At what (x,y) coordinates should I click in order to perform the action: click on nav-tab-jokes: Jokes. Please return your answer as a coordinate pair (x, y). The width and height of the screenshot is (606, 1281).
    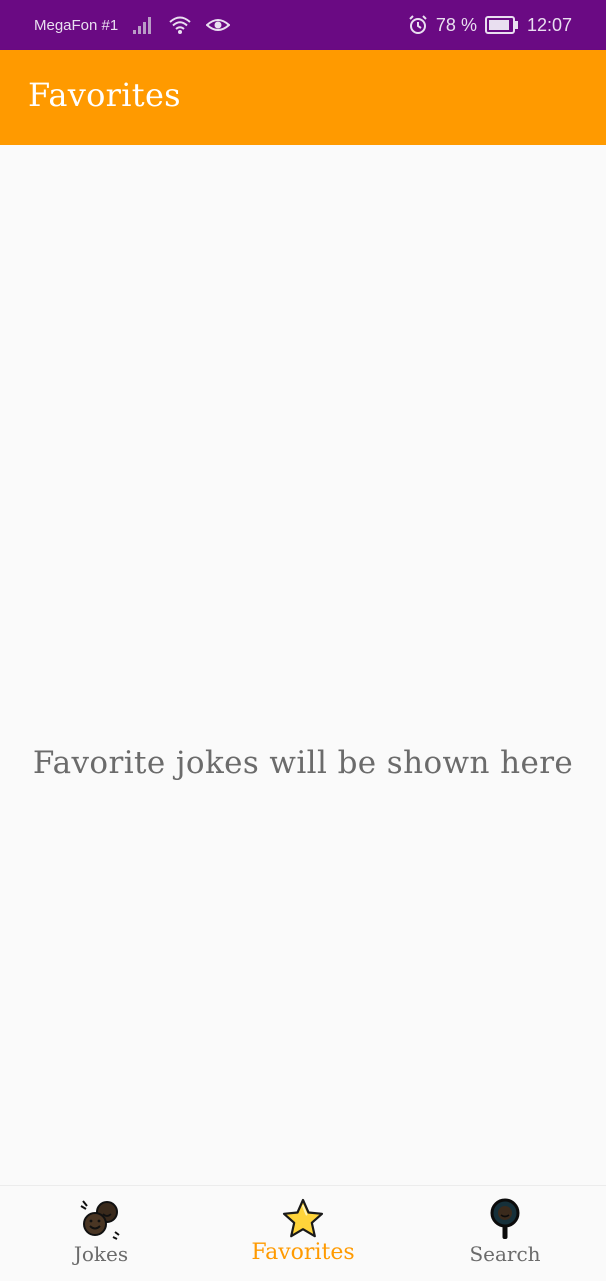
    Looking at the image, I should click on (101, 1233).